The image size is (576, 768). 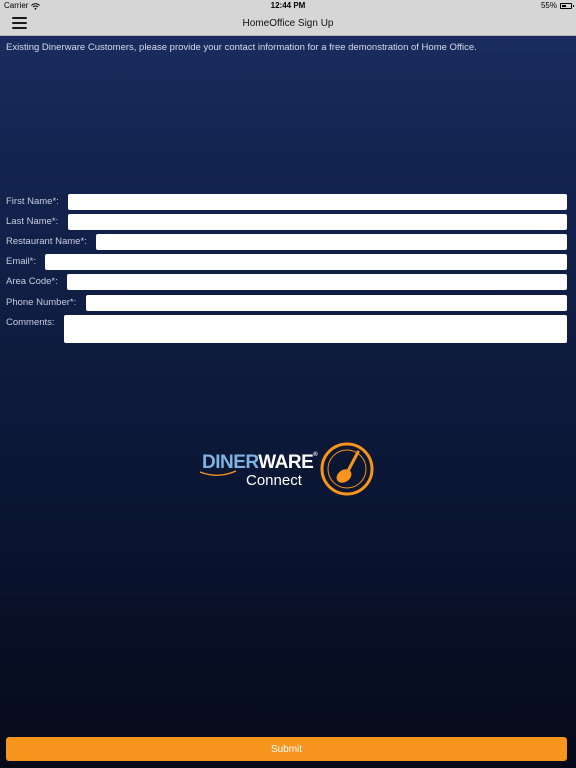 I want to click on area-code-row: Area Code*:, so click(x=286, y=282).